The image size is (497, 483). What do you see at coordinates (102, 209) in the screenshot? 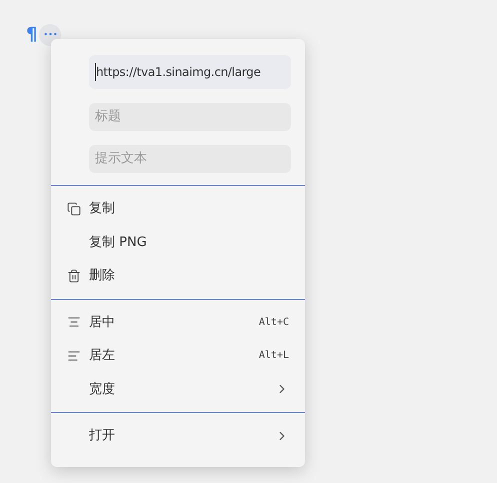
I see `menu-item-label: 复制` at bounding box center [102, 209].